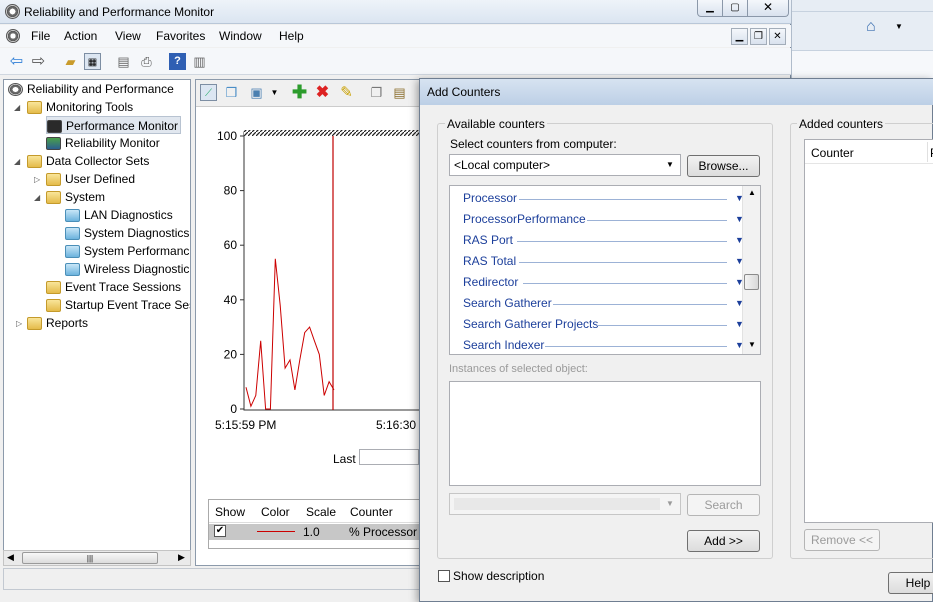 Image resolution: width=933 pixels, height=602 pixels. I want to click on menu-favorites: Favorites, so click(180, 36).